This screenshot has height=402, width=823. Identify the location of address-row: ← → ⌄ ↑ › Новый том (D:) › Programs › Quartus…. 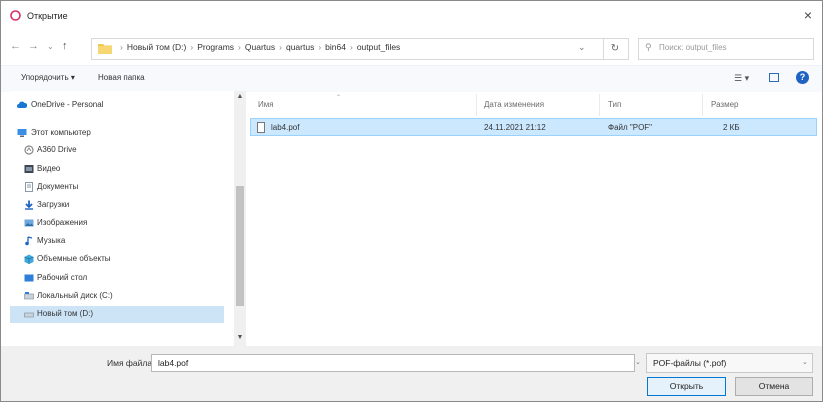
(411, 48).